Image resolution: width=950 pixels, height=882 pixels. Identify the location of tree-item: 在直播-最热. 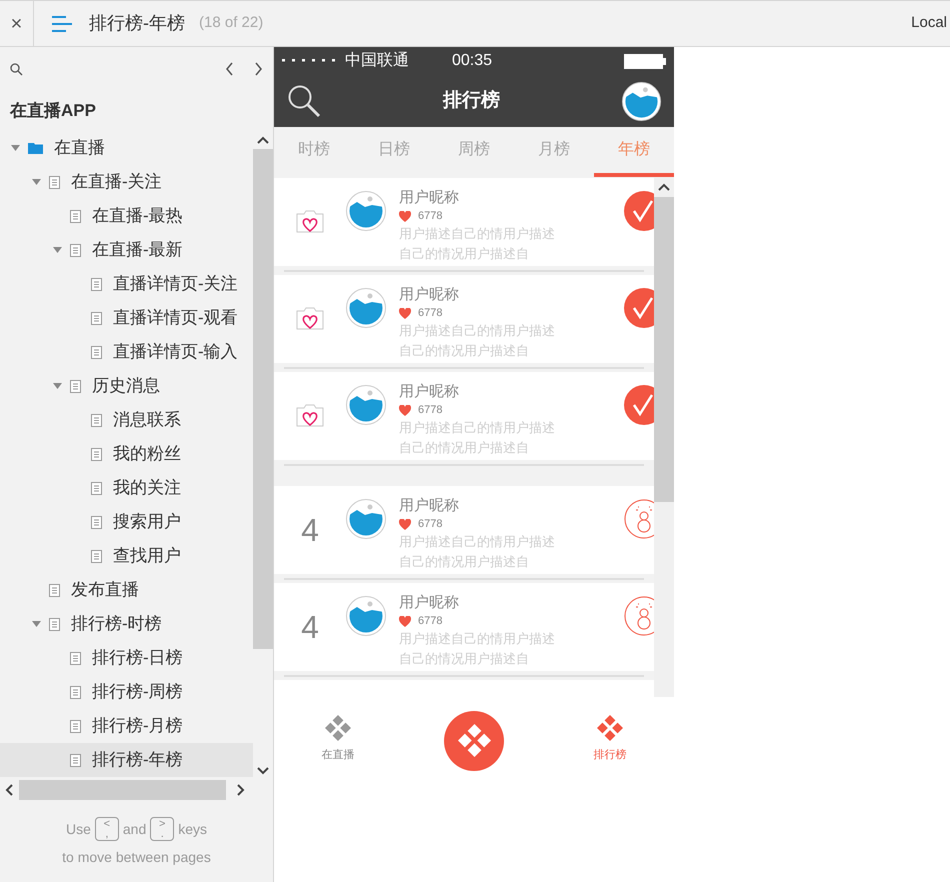
(126, 216).